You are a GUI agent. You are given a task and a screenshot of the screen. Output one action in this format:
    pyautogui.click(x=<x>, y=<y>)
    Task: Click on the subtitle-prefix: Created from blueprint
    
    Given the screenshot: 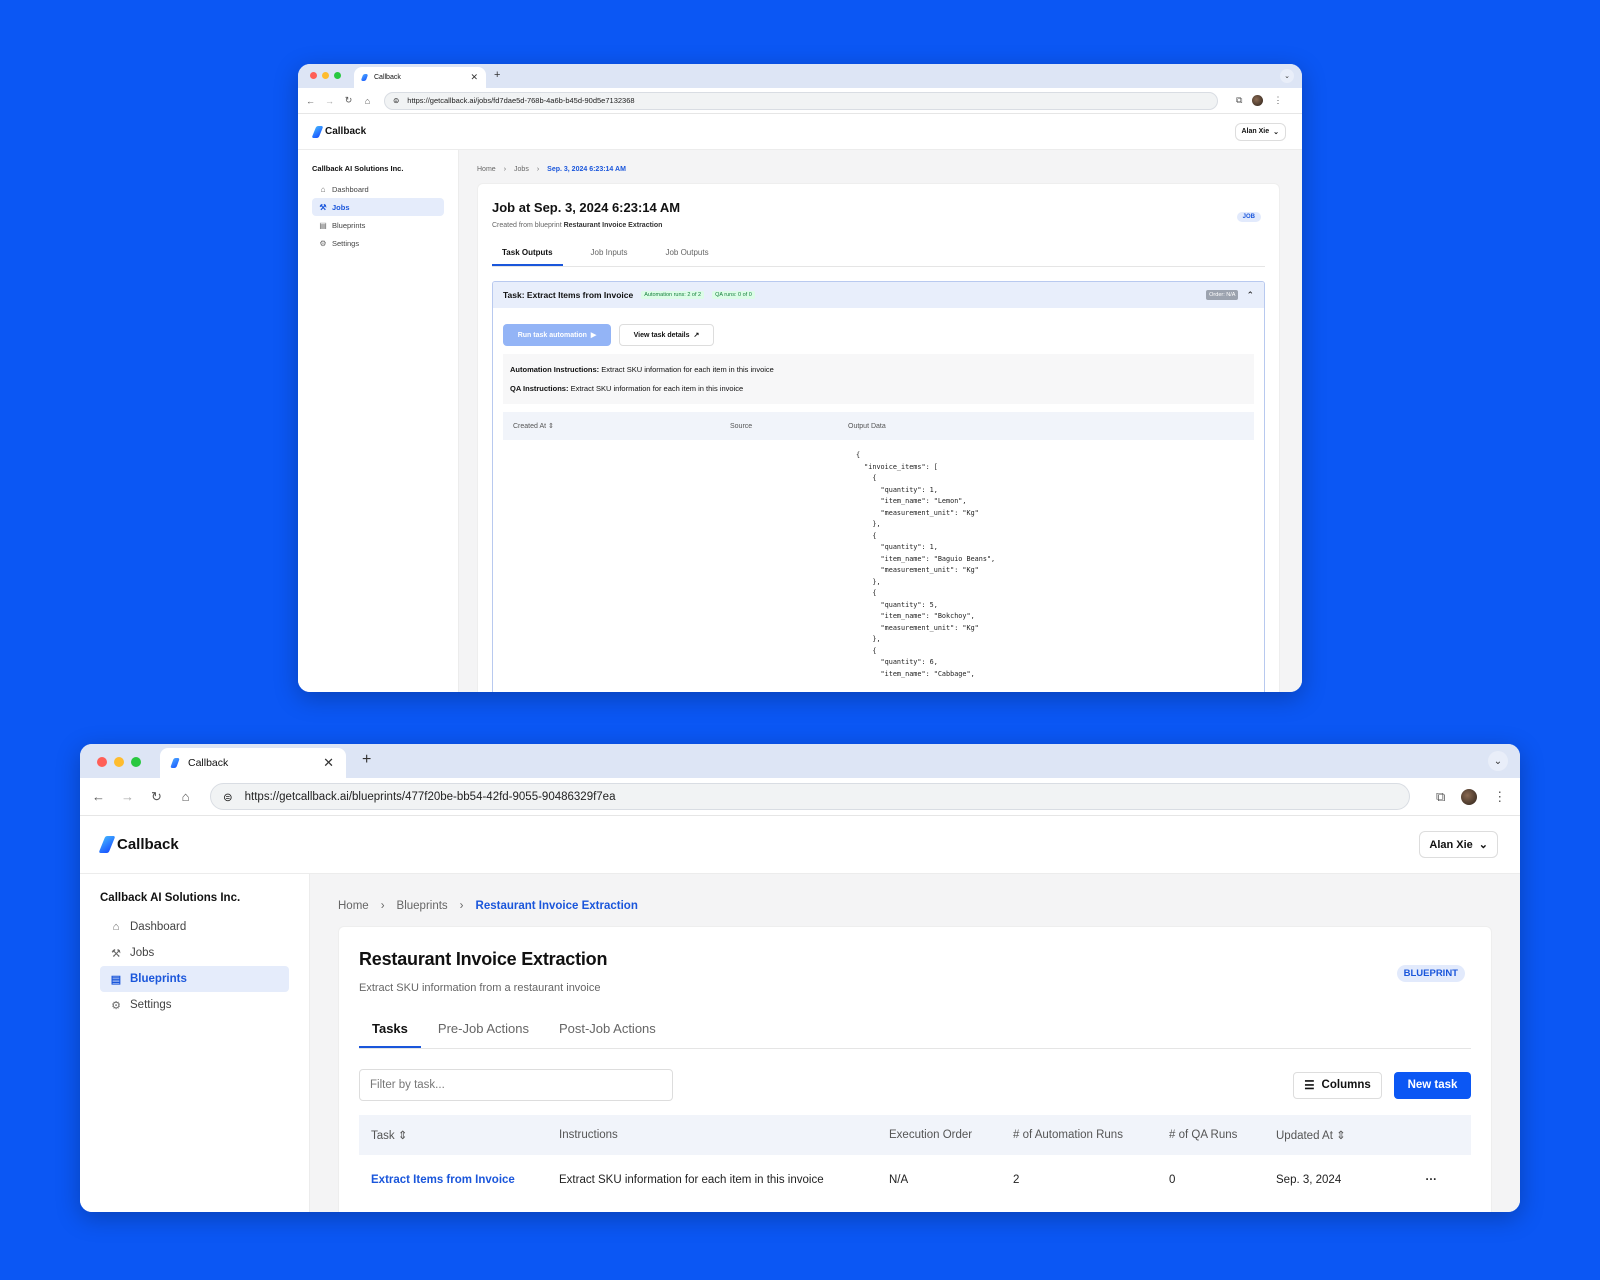 What is the action you would take?
    pyautogui.click(x=527, y=225)
    